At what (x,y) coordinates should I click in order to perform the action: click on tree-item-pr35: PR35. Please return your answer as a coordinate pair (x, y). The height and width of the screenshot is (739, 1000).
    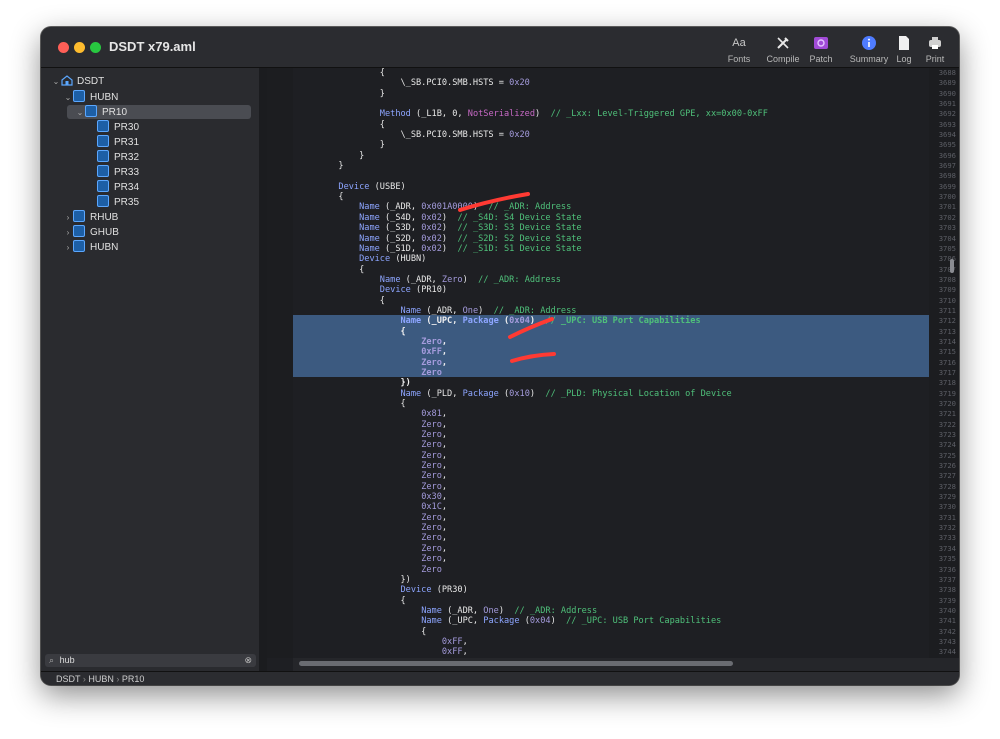
    Looking at the image, I should click on (118, 202).